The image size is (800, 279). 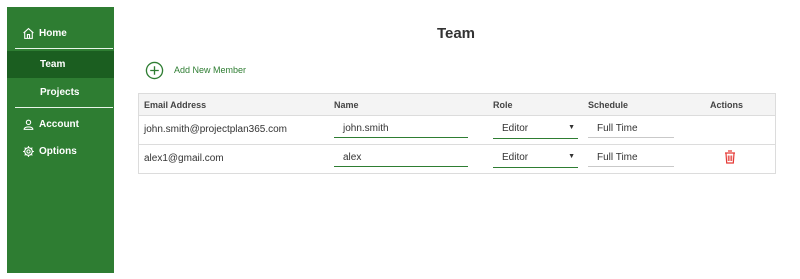 What do you see at coordinates (503, 105) in the screenshot?
I see `column-header-role: Role` at bounding box center [503, 105].